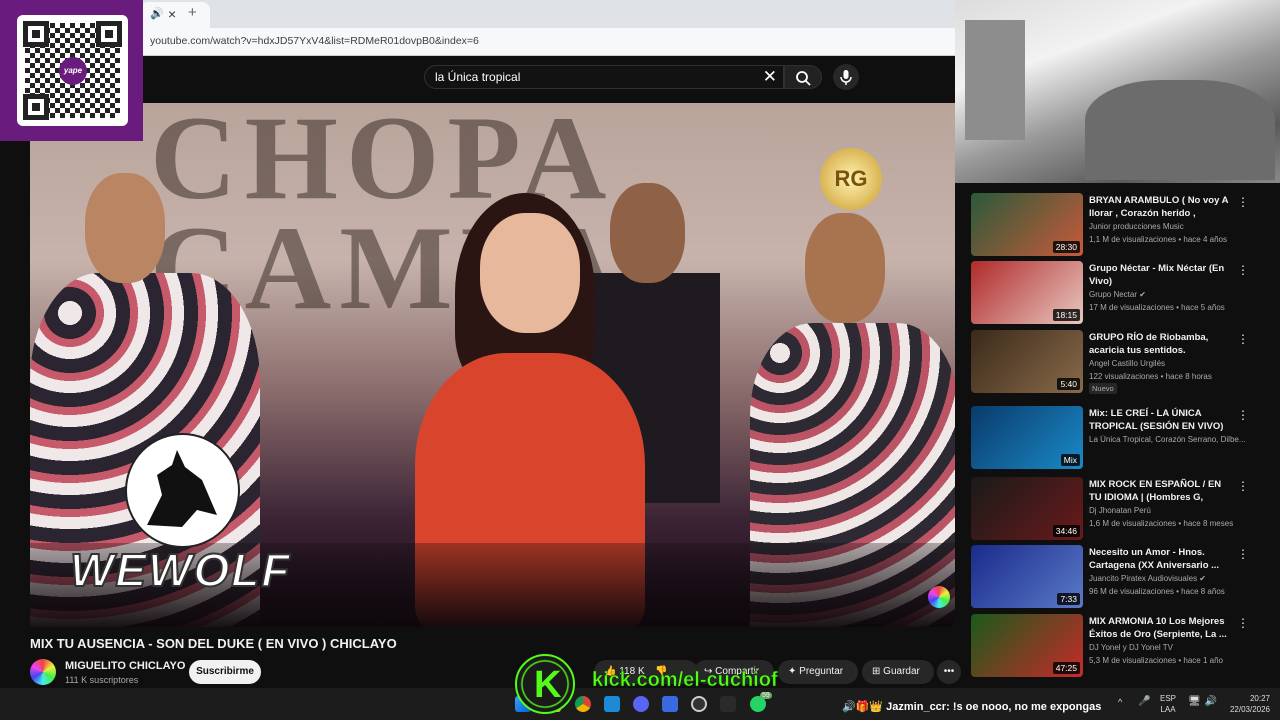  Describe the element at coordinates (1161, 523) in the screenshot. I see `recommendation-meta: 1,6 M de visualizaciones • hace 8 meses` at that location.